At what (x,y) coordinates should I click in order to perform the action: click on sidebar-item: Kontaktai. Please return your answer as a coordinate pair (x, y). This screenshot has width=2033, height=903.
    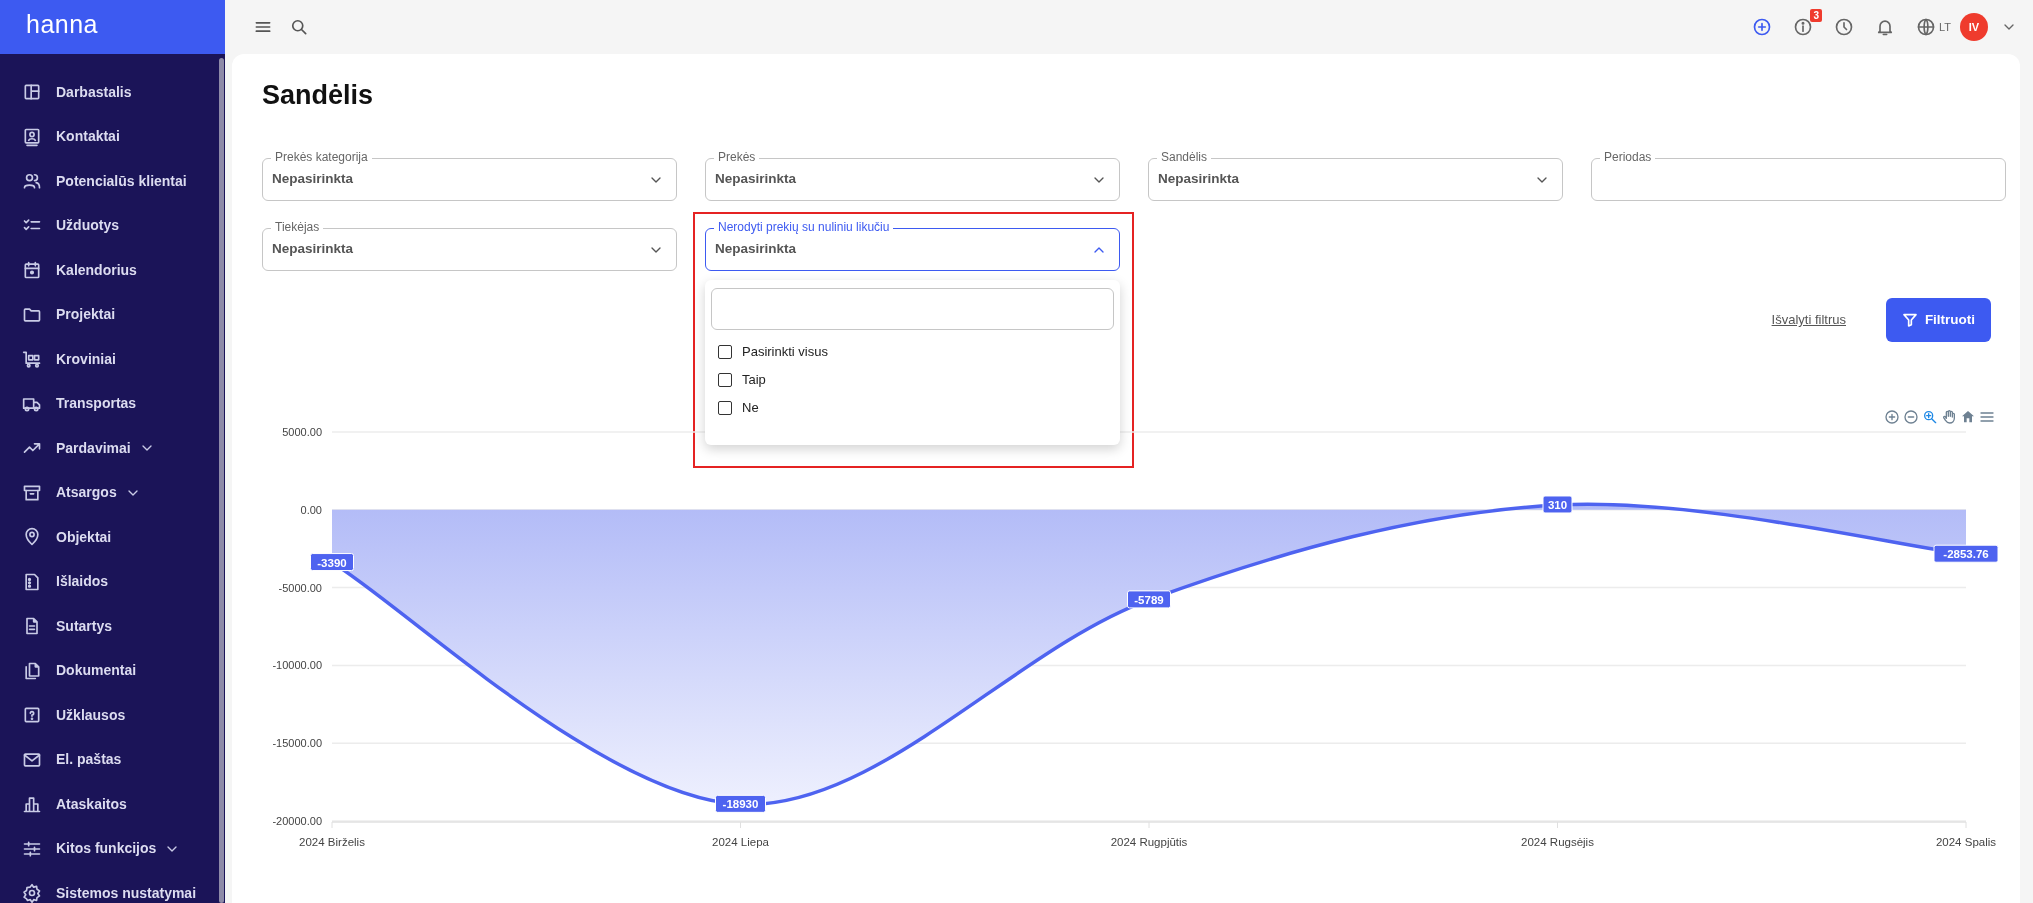
    Looking at the image, I should click on (112, 136).